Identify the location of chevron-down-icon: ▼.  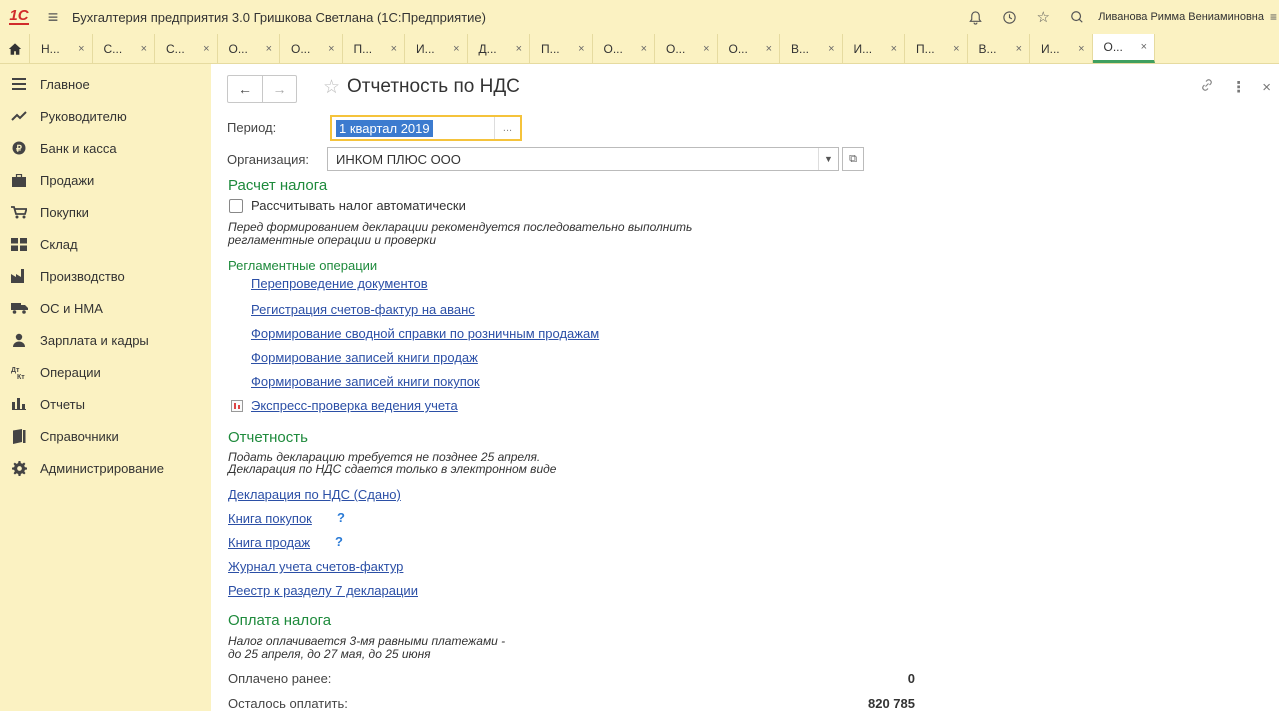
(828, 159).